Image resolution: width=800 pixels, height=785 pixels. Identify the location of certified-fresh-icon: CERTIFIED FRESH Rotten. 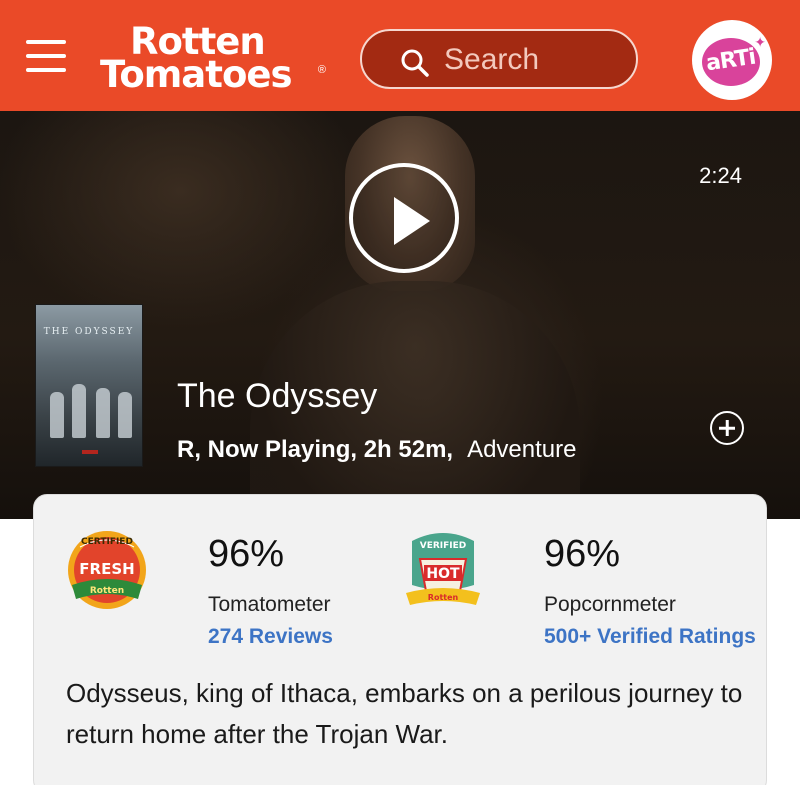
(107, 570).